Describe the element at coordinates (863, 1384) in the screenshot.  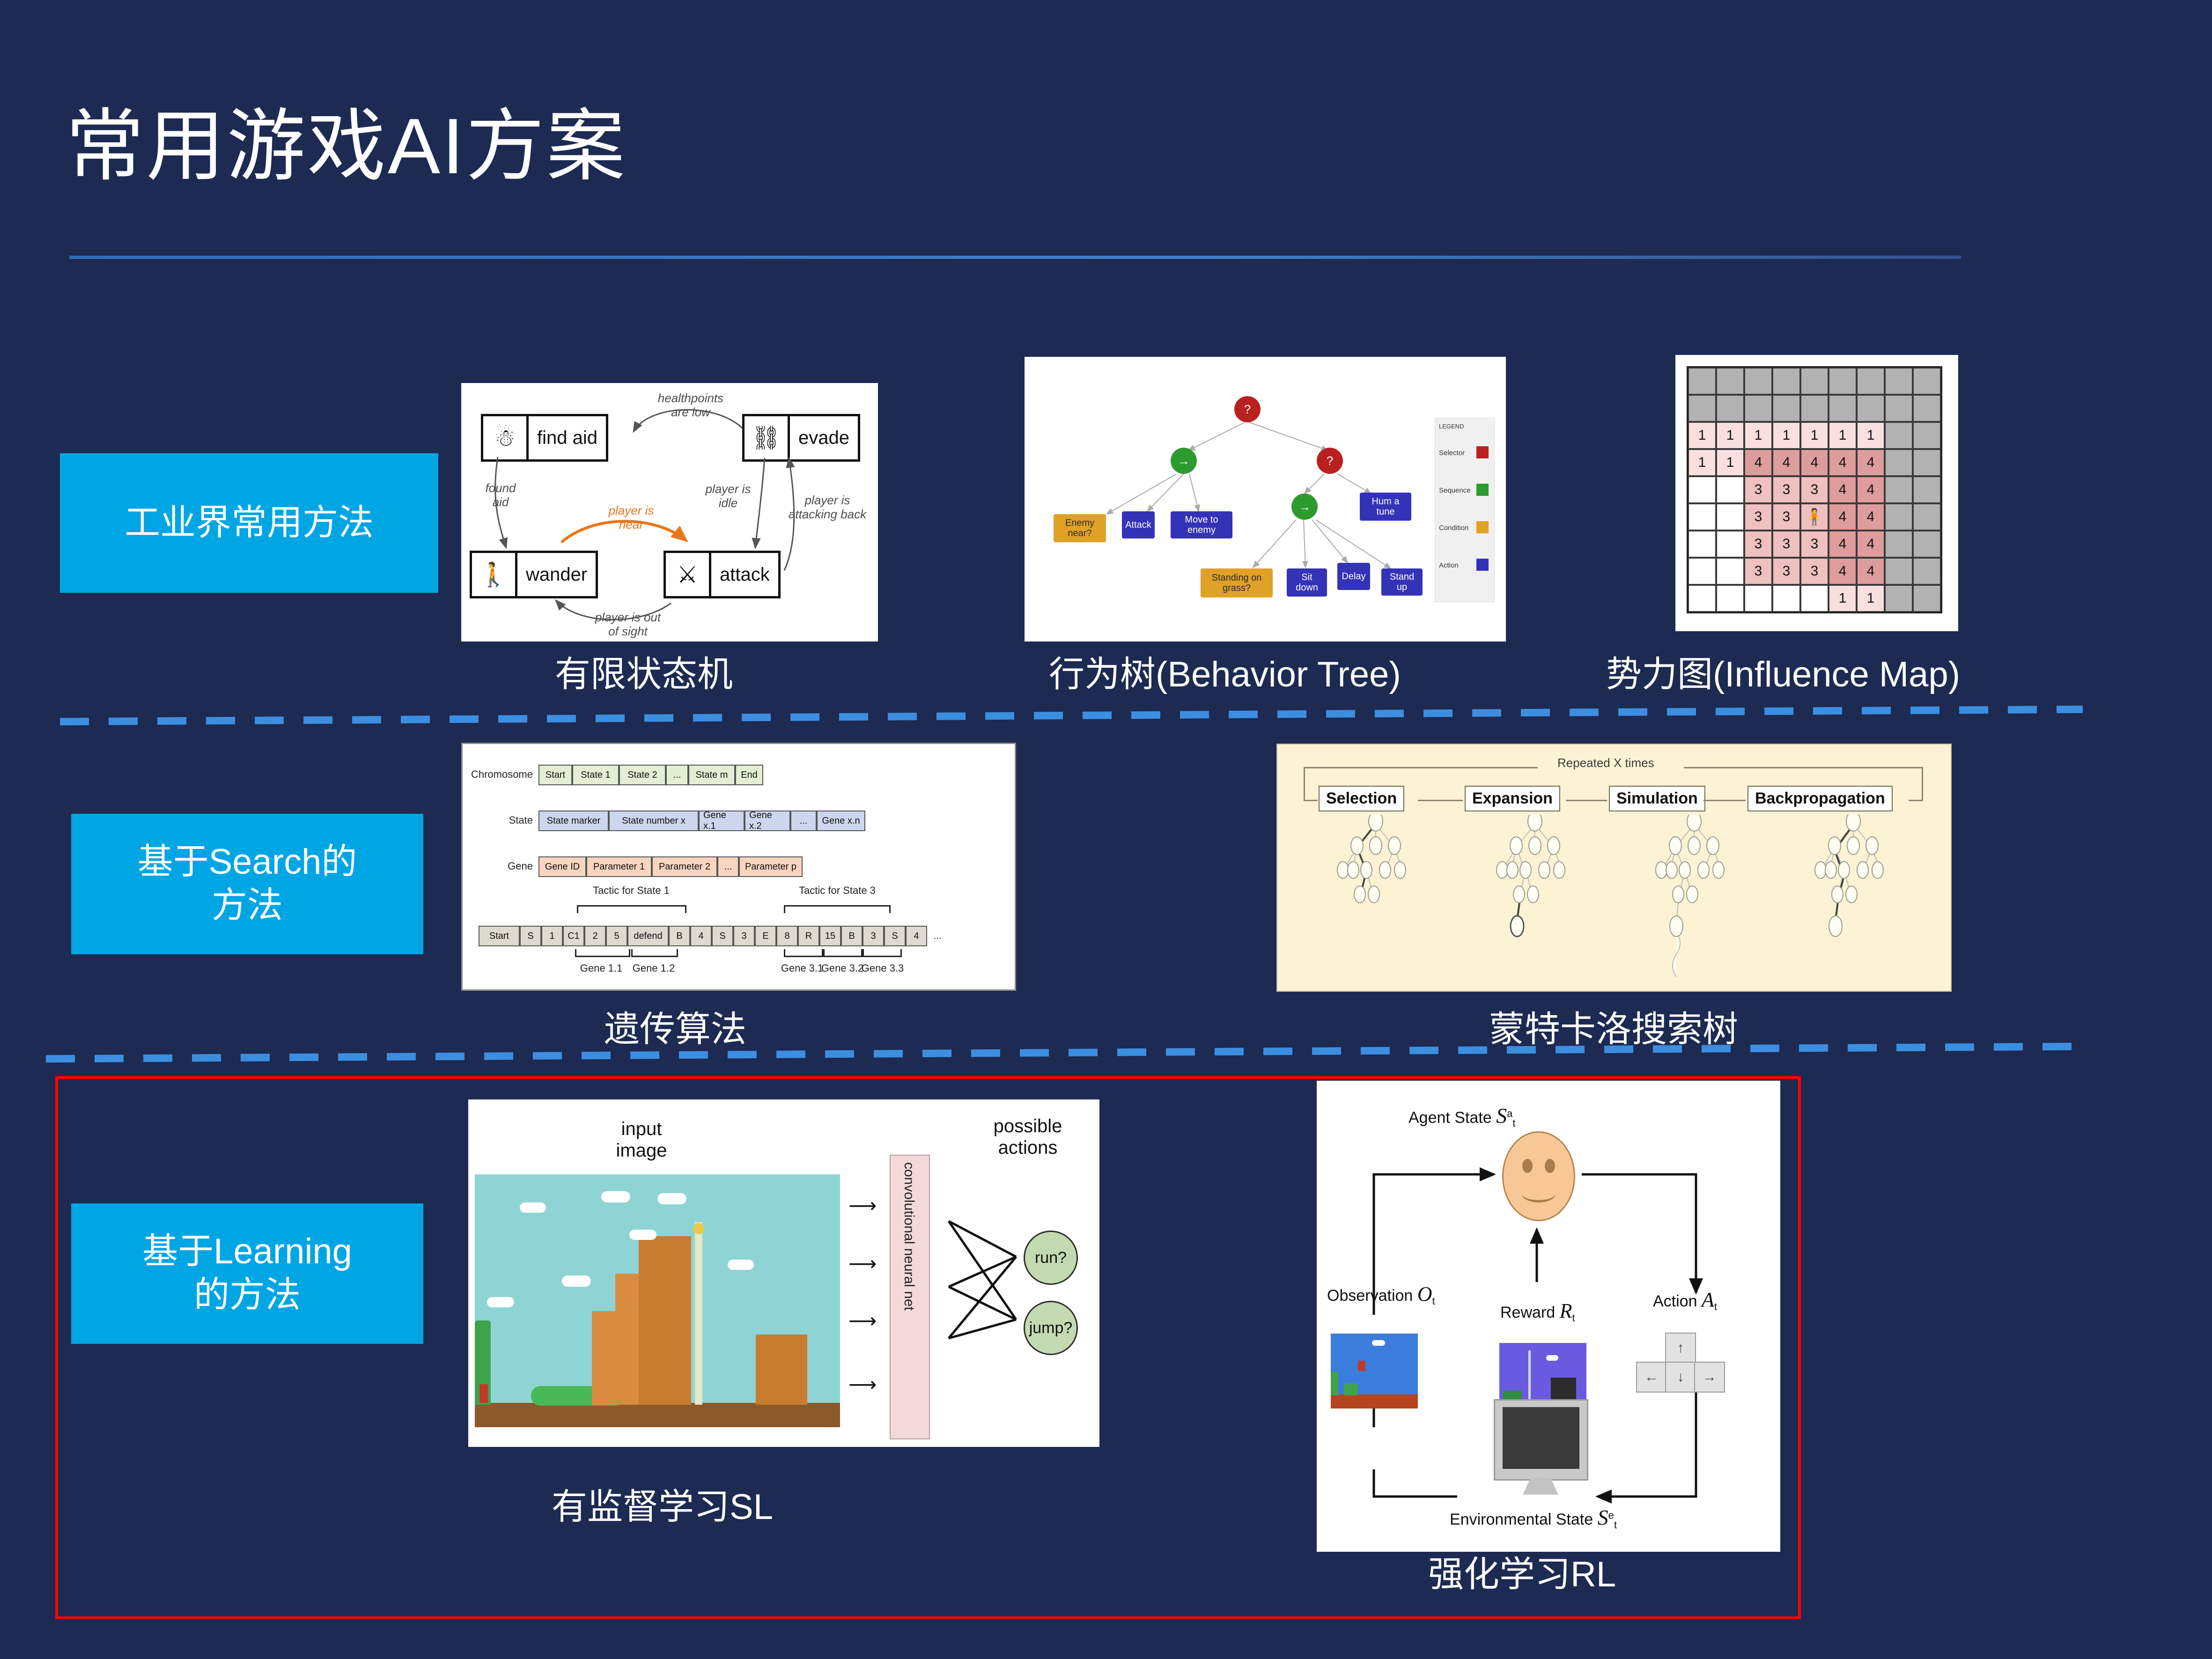
I see `sl-arrow-4: ⟶` at that location.